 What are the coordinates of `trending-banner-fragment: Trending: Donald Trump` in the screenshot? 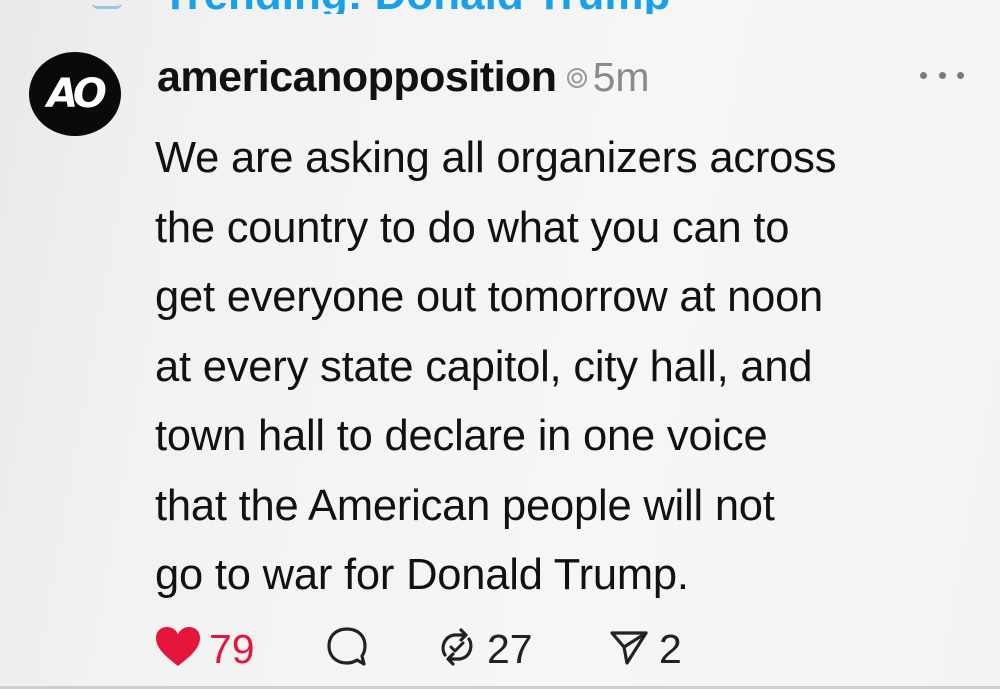 It's located at (500, 7).